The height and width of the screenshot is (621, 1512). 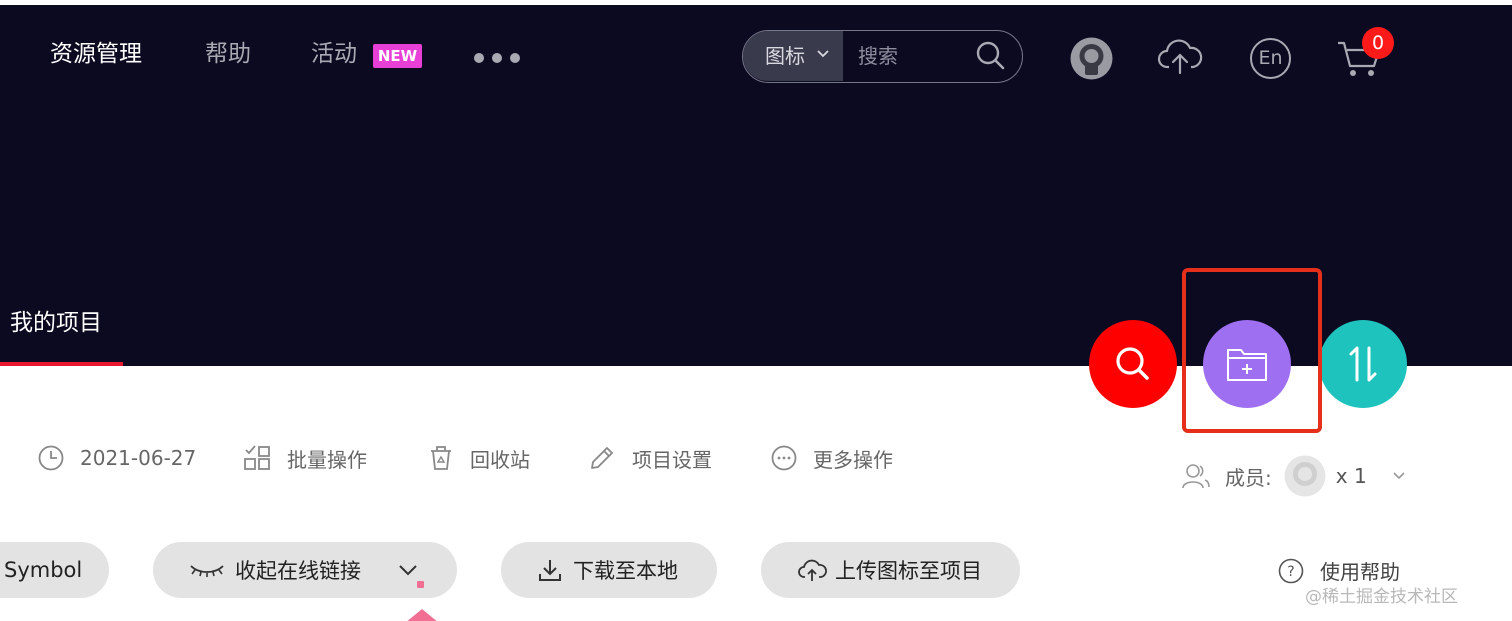 What do you see at coordinates (327, 459) in the screenshot?
I see `batch-operation-label: 批量操作` at bounding box center [327, 459].